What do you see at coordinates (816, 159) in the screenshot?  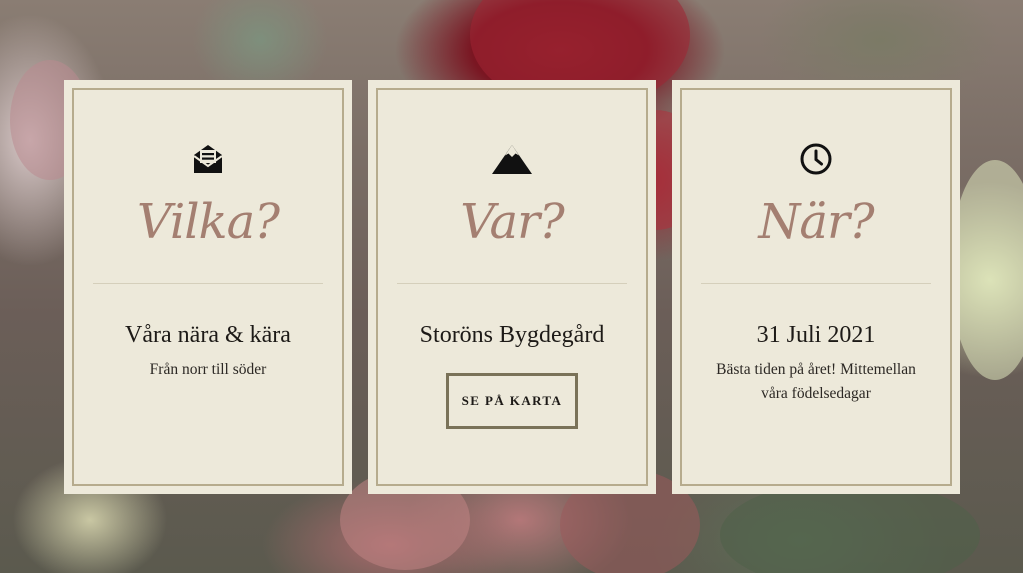 I see `clock-icon` at bounding box center [816, 159].